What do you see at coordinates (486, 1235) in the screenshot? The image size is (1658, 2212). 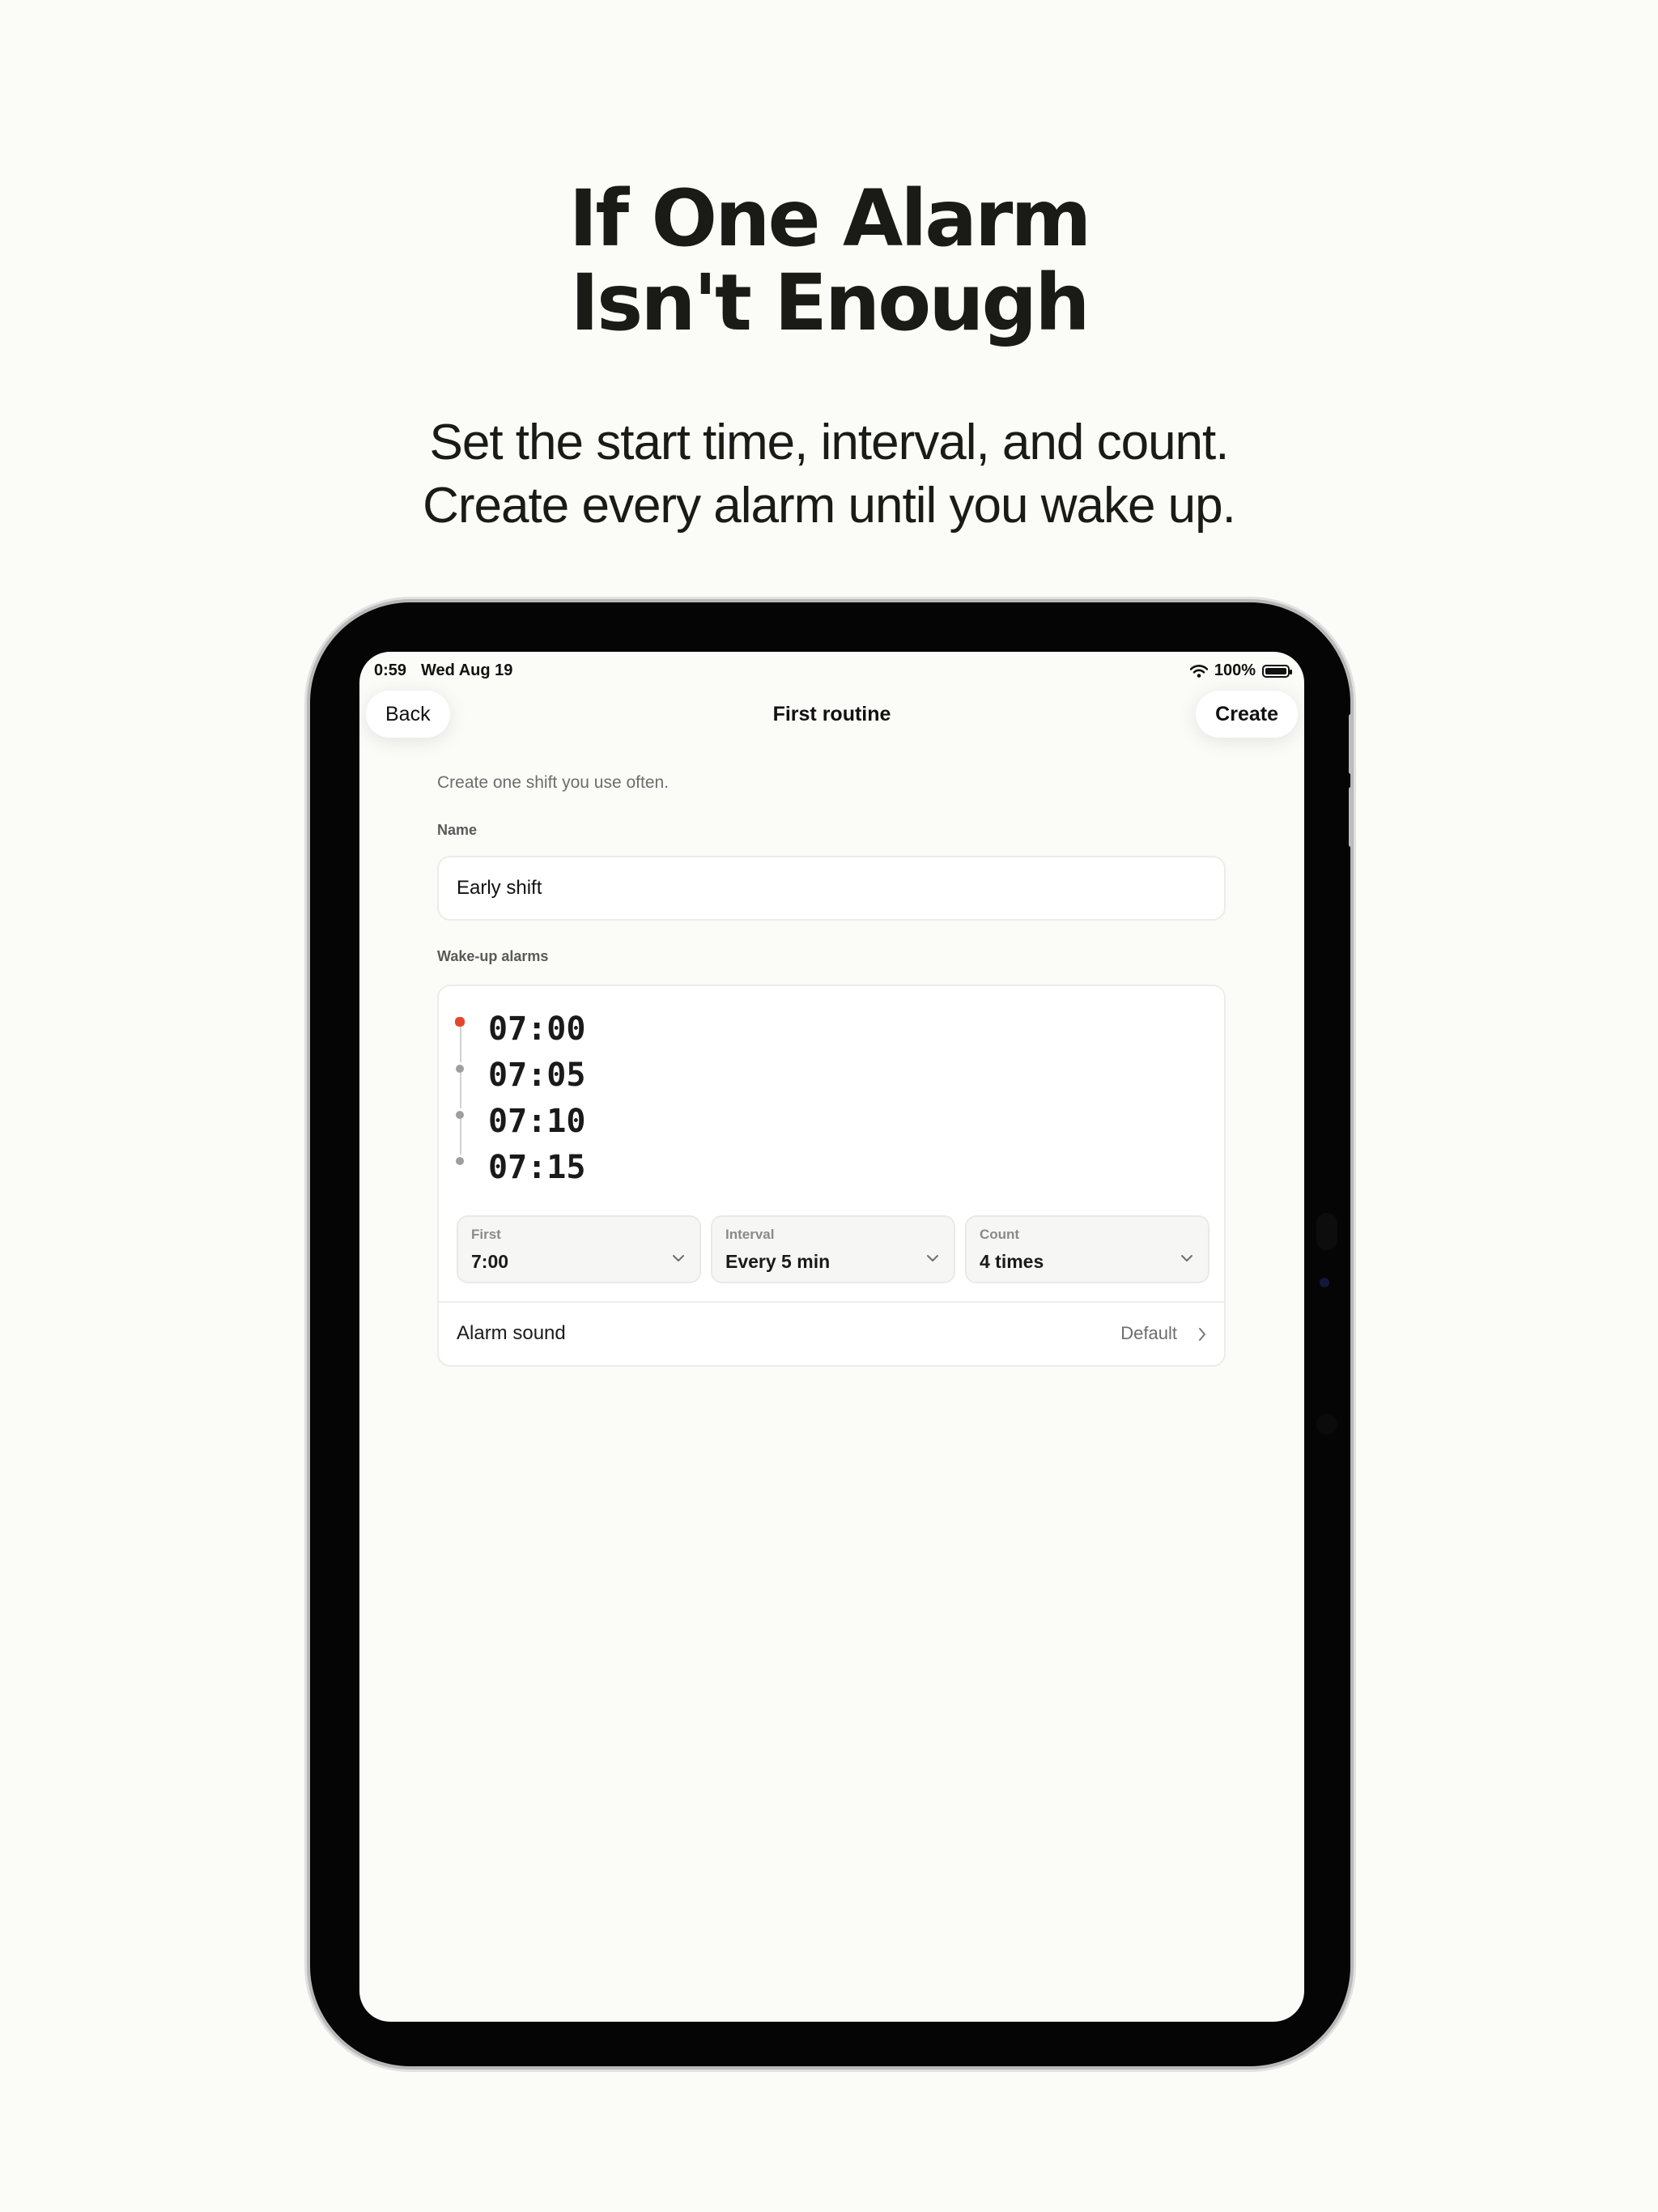 I see `first-time-label: First` at bounding box center [486, 1235].